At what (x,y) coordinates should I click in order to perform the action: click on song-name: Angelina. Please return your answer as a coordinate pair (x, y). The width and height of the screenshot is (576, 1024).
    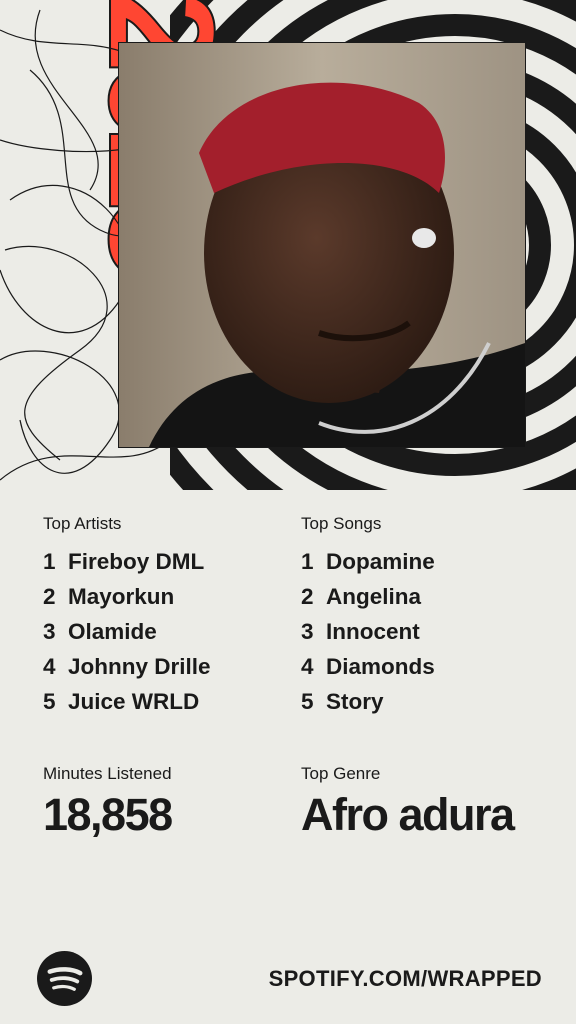
    Looking at the image, I should click on (374, 596).